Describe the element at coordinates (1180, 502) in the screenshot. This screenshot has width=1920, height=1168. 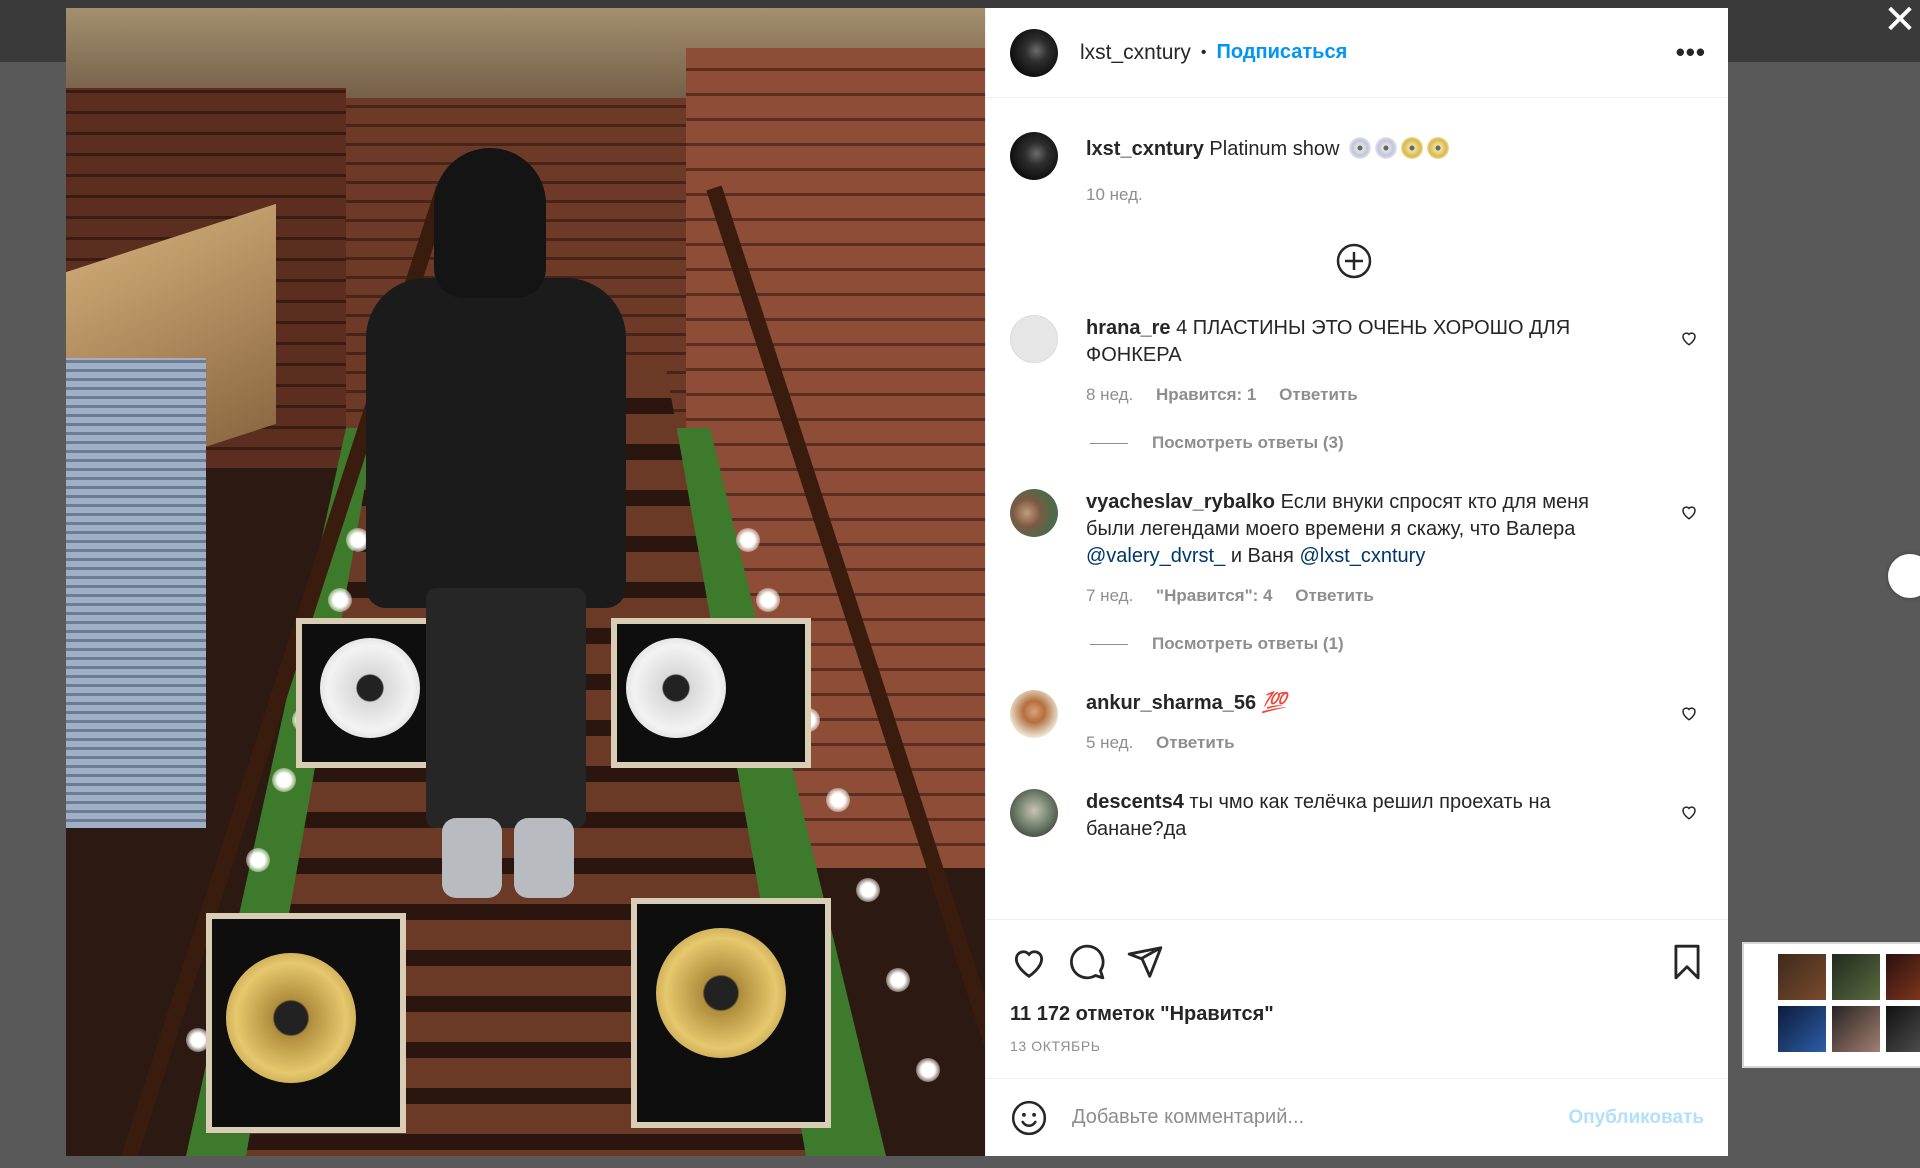
I see `comment-username: vyacheslav_rybalko` at that location.